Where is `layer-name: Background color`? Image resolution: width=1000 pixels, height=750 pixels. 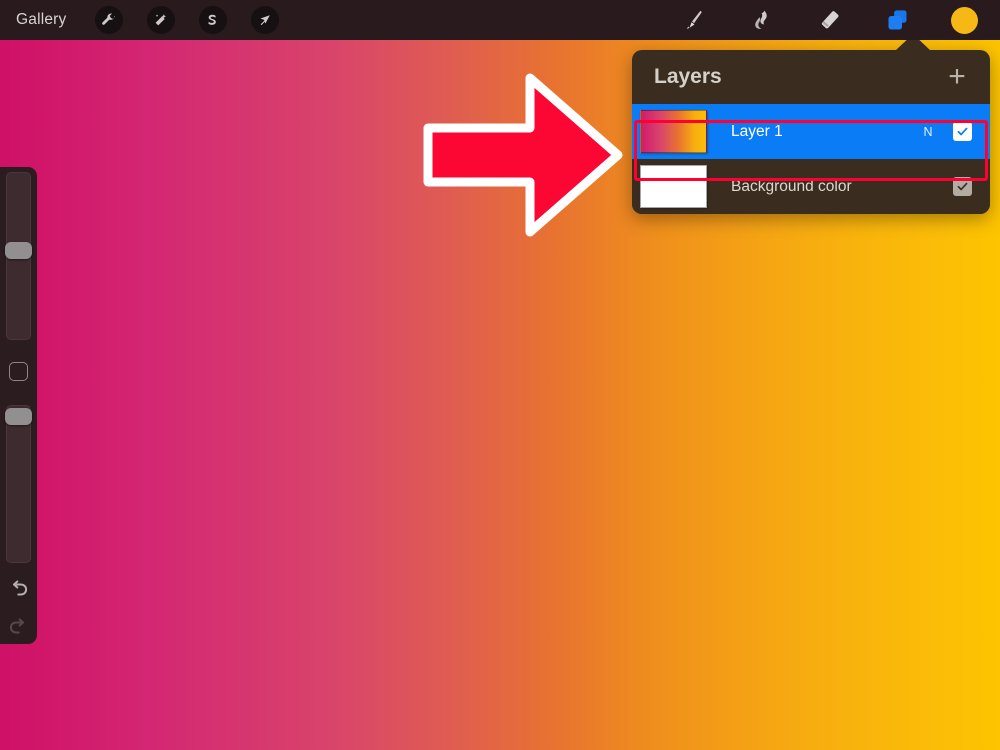
layer-name: Background color is located at coordinates (791, 186).